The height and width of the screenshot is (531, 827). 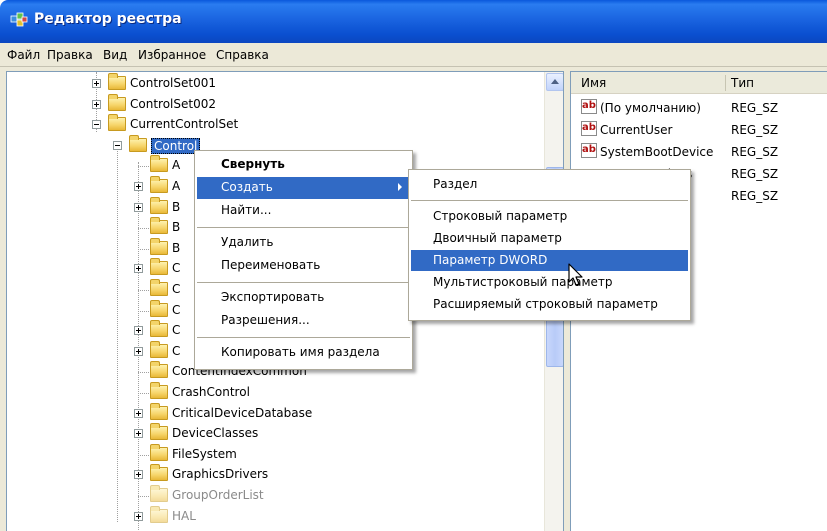 I want to click on tree-node: HAL, so click(x=272, y=516).